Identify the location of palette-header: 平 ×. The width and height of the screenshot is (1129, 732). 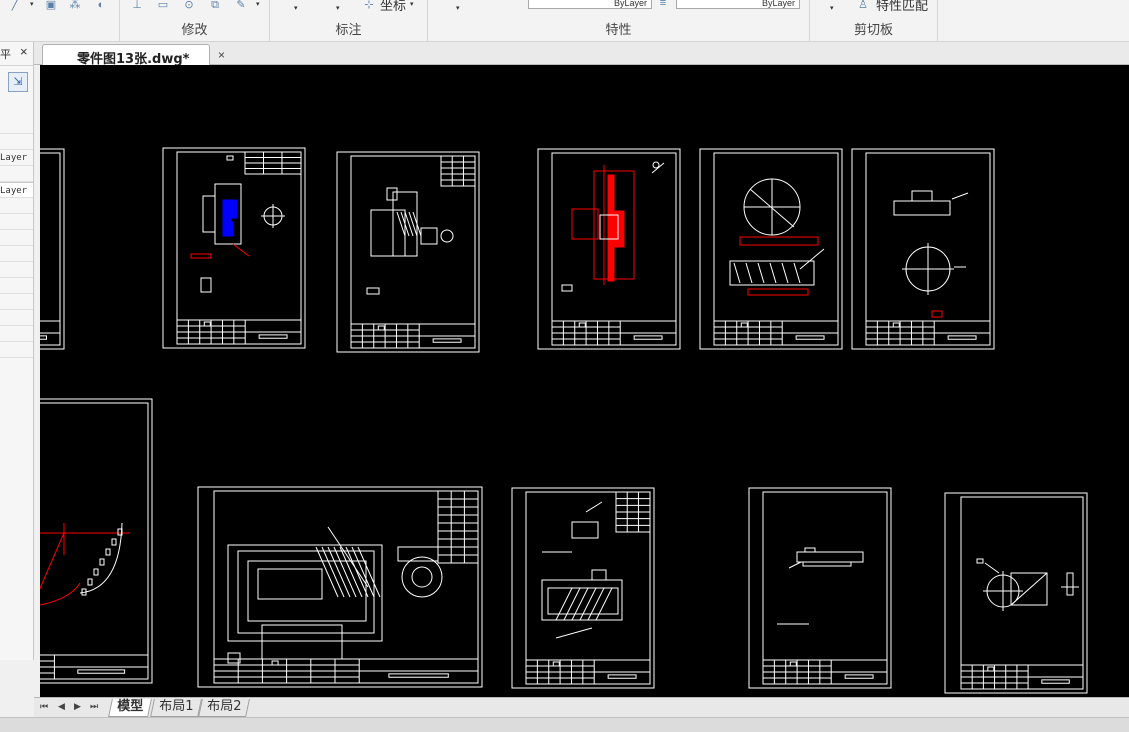
(16, 54).